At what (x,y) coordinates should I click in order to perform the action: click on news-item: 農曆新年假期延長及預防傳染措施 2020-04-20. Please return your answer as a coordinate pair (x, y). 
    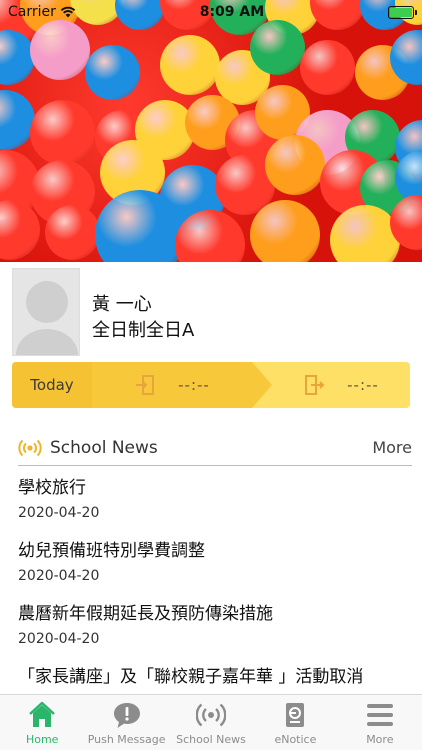
    Looking at the image, I should click on (215, 633).